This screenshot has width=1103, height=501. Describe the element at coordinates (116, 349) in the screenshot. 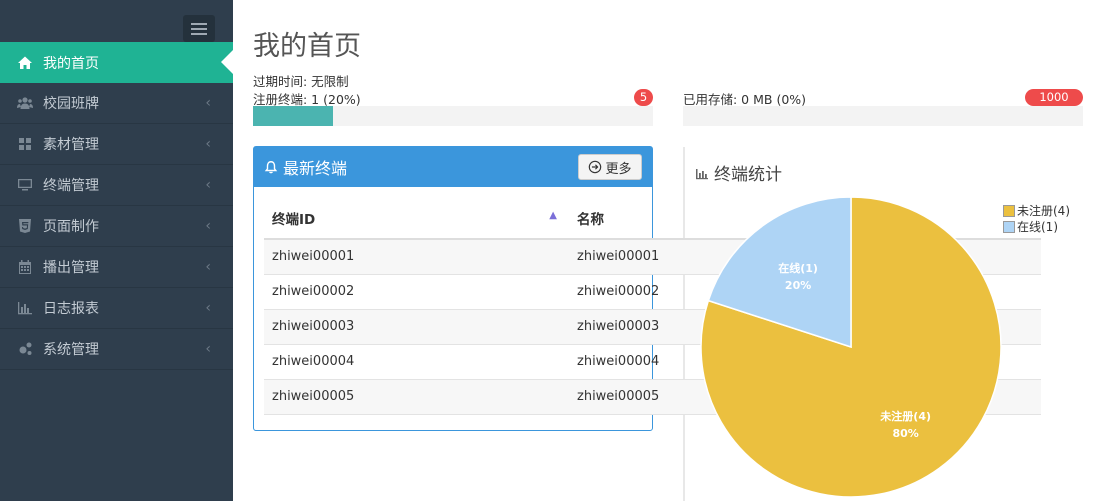

I see `sidebar-item-7: 系统管理 ‹` at that location.